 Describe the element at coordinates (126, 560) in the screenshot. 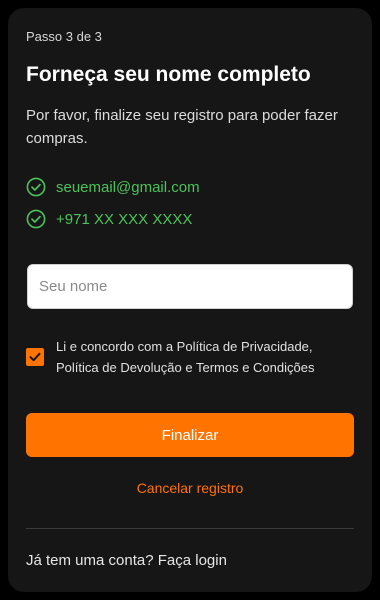

I see `login-link: Já tem uma conta? Faça login` at that location.